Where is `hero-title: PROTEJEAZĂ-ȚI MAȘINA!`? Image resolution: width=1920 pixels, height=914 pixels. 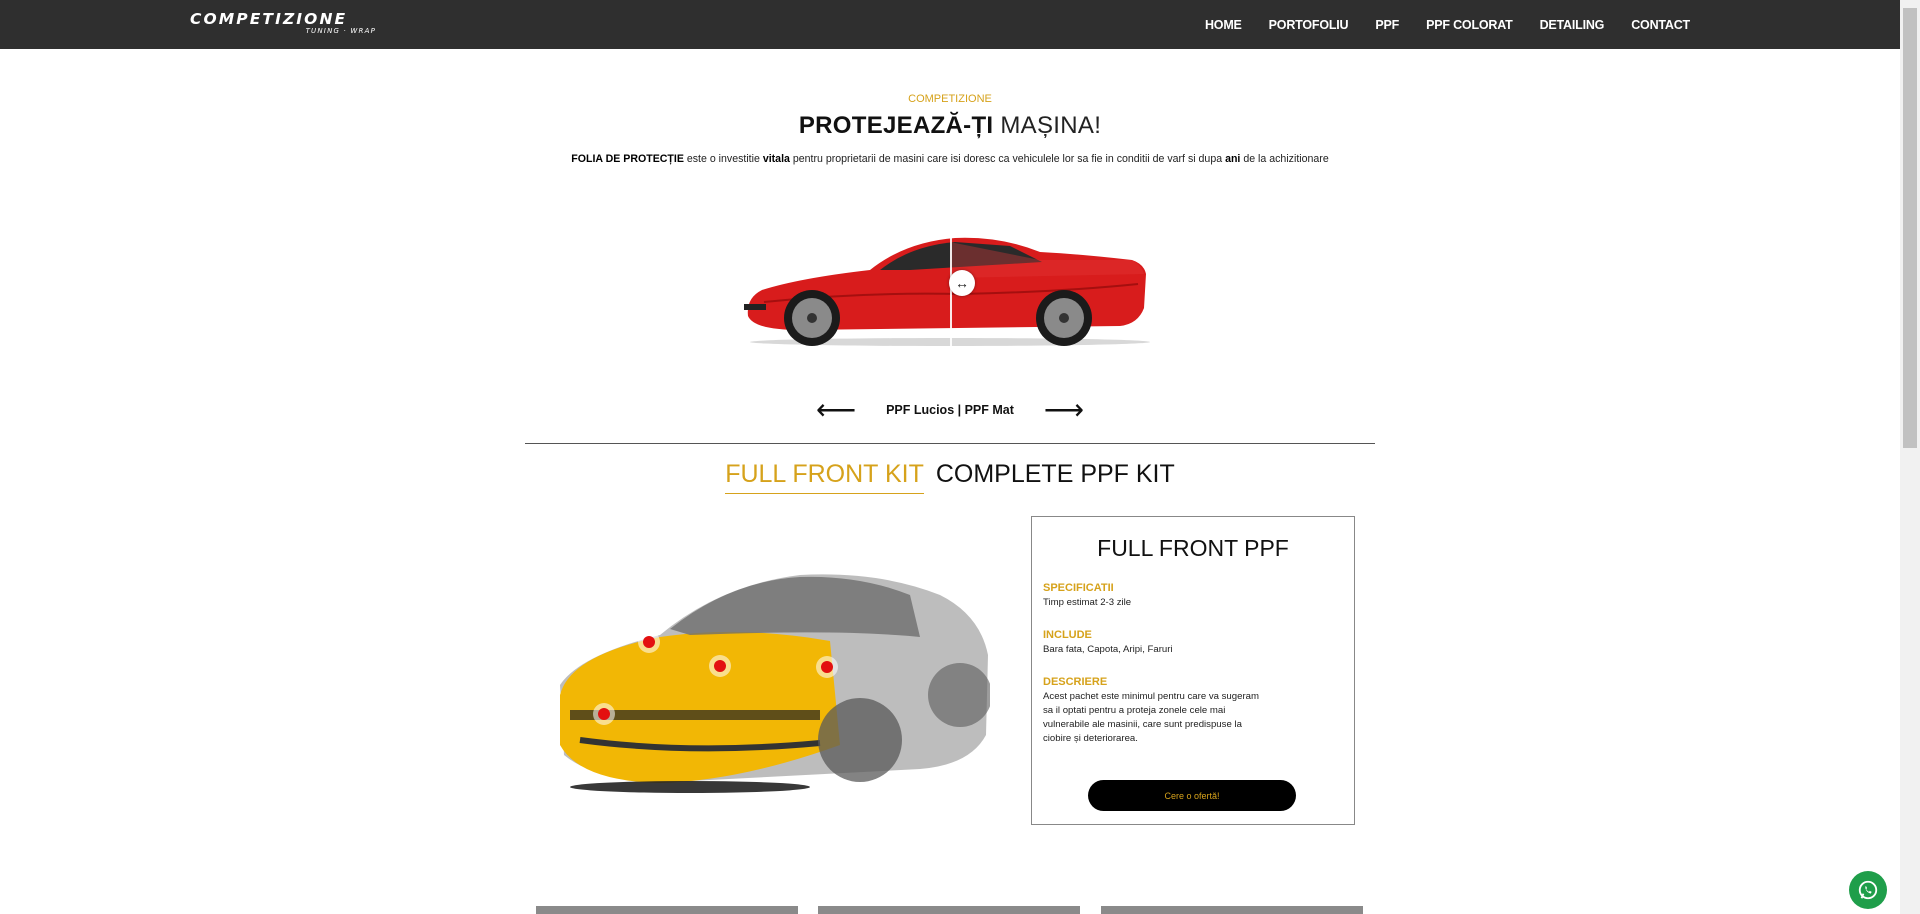 hero-title: PROTEJEAZĂ-ȚI MAȘINA! is located at coordinates (950, 126).